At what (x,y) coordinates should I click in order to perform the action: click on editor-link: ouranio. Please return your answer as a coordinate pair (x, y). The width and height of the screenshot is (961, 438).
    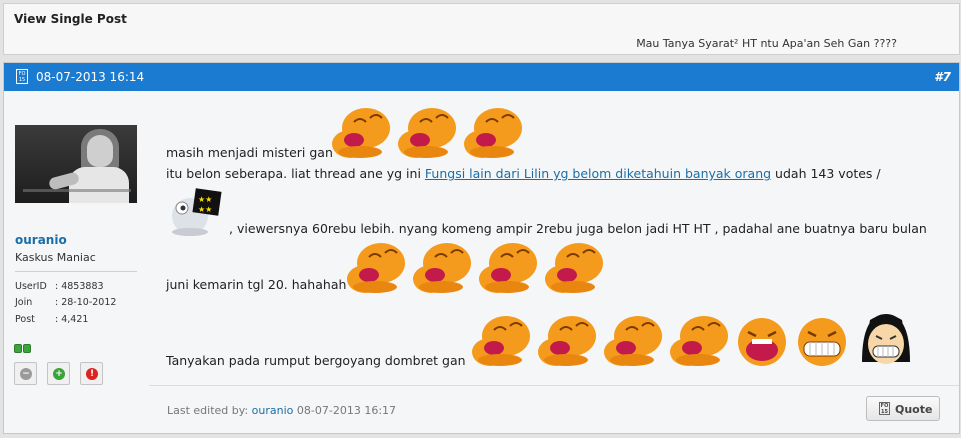
    Looking at the image, I should click on (273, 410).